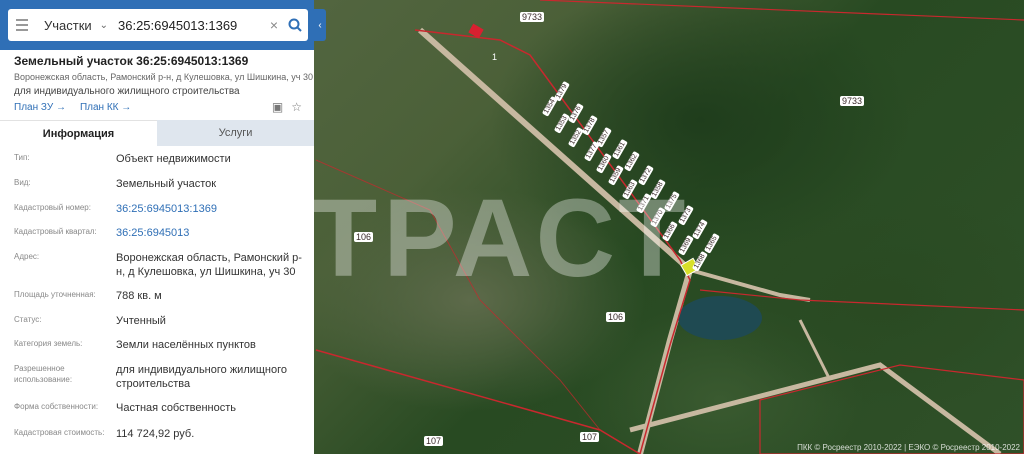 This screenshot has width=1024, height=454. I want to click on search-icon, so click(295, 25).